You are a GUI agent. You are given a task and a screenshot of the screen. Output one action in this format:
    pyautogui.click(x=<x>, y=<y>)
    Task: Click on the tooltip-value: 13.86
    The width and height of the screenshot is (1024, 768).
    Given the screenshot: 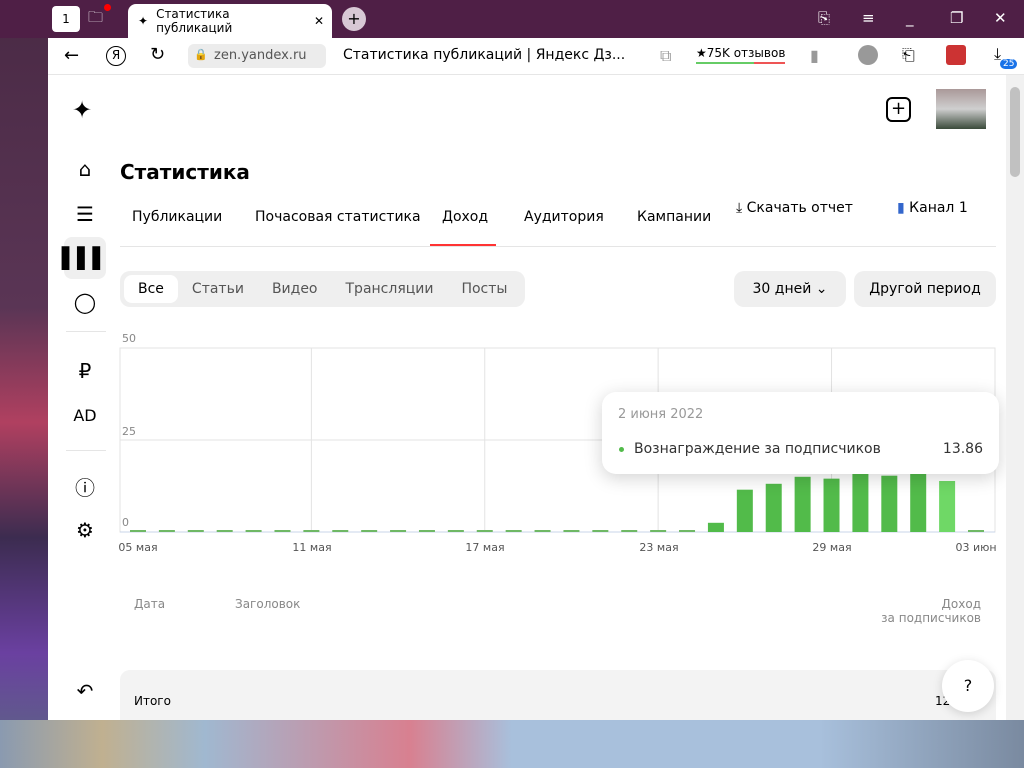 What is the action you would take?
    pyautogui.click(x=962, y=449)
    